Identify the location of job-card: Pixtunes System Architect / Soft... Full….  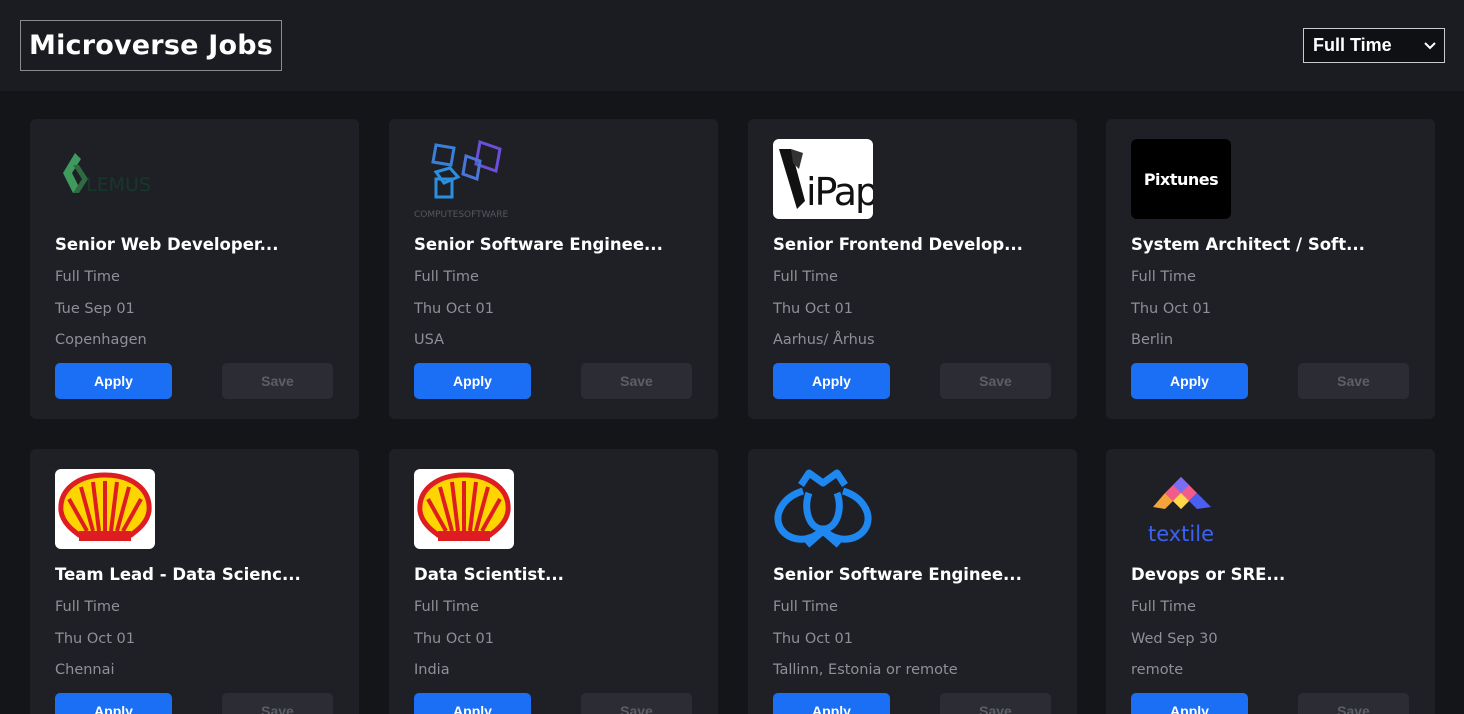
(1270, 269).